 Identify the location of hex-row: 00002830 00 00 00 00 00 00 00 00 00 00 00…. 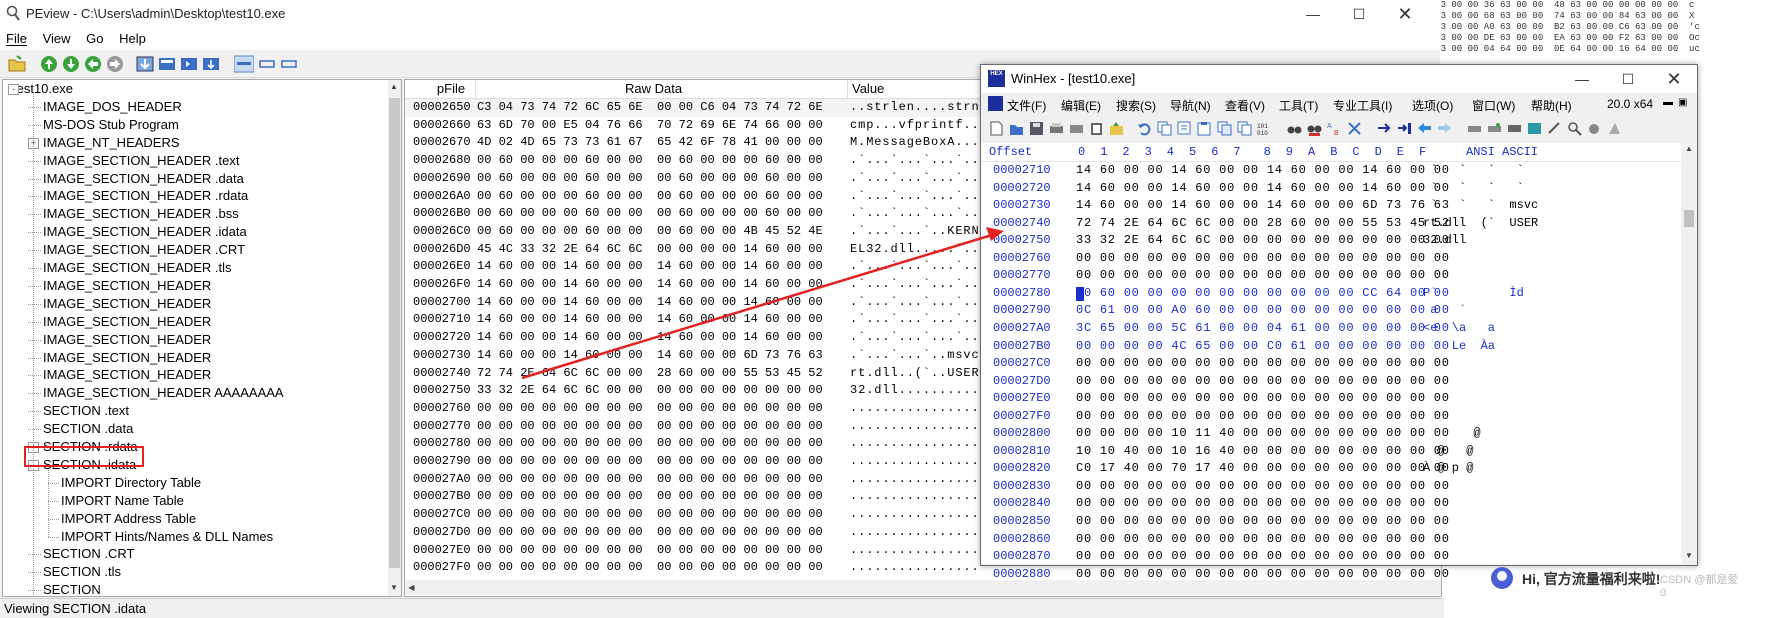
(1331, 487).